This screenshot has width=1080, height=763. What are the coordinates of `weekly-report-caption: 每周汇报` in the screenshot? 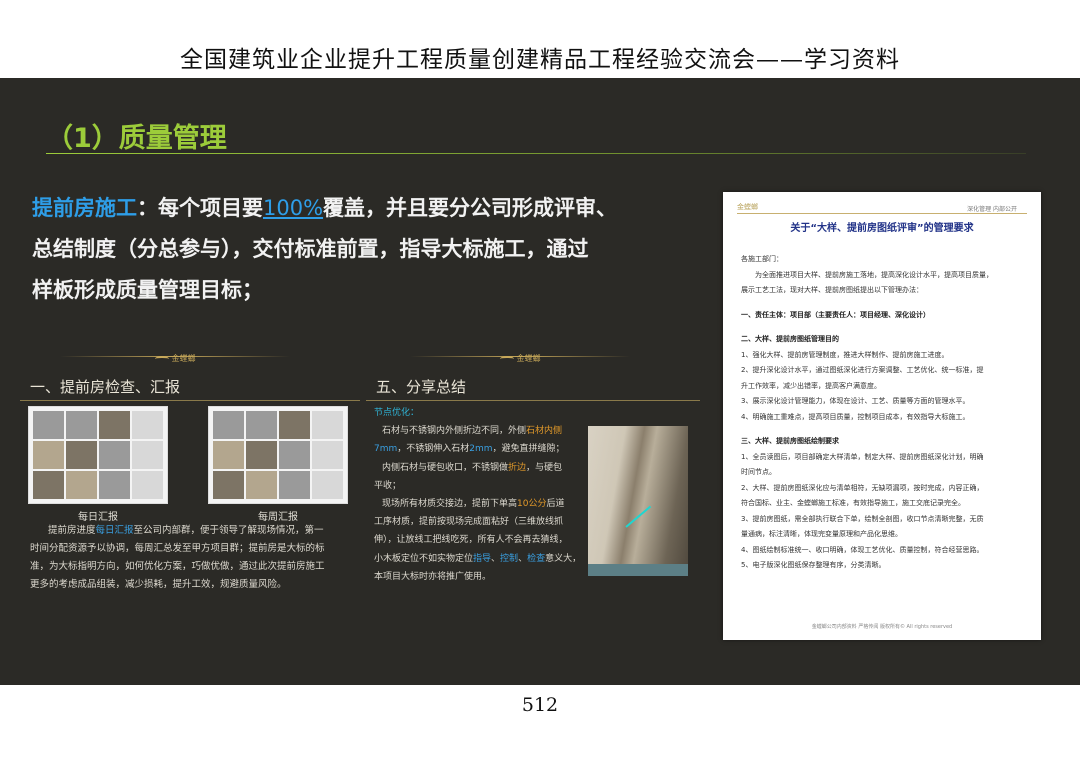 It's located at (278, 517).